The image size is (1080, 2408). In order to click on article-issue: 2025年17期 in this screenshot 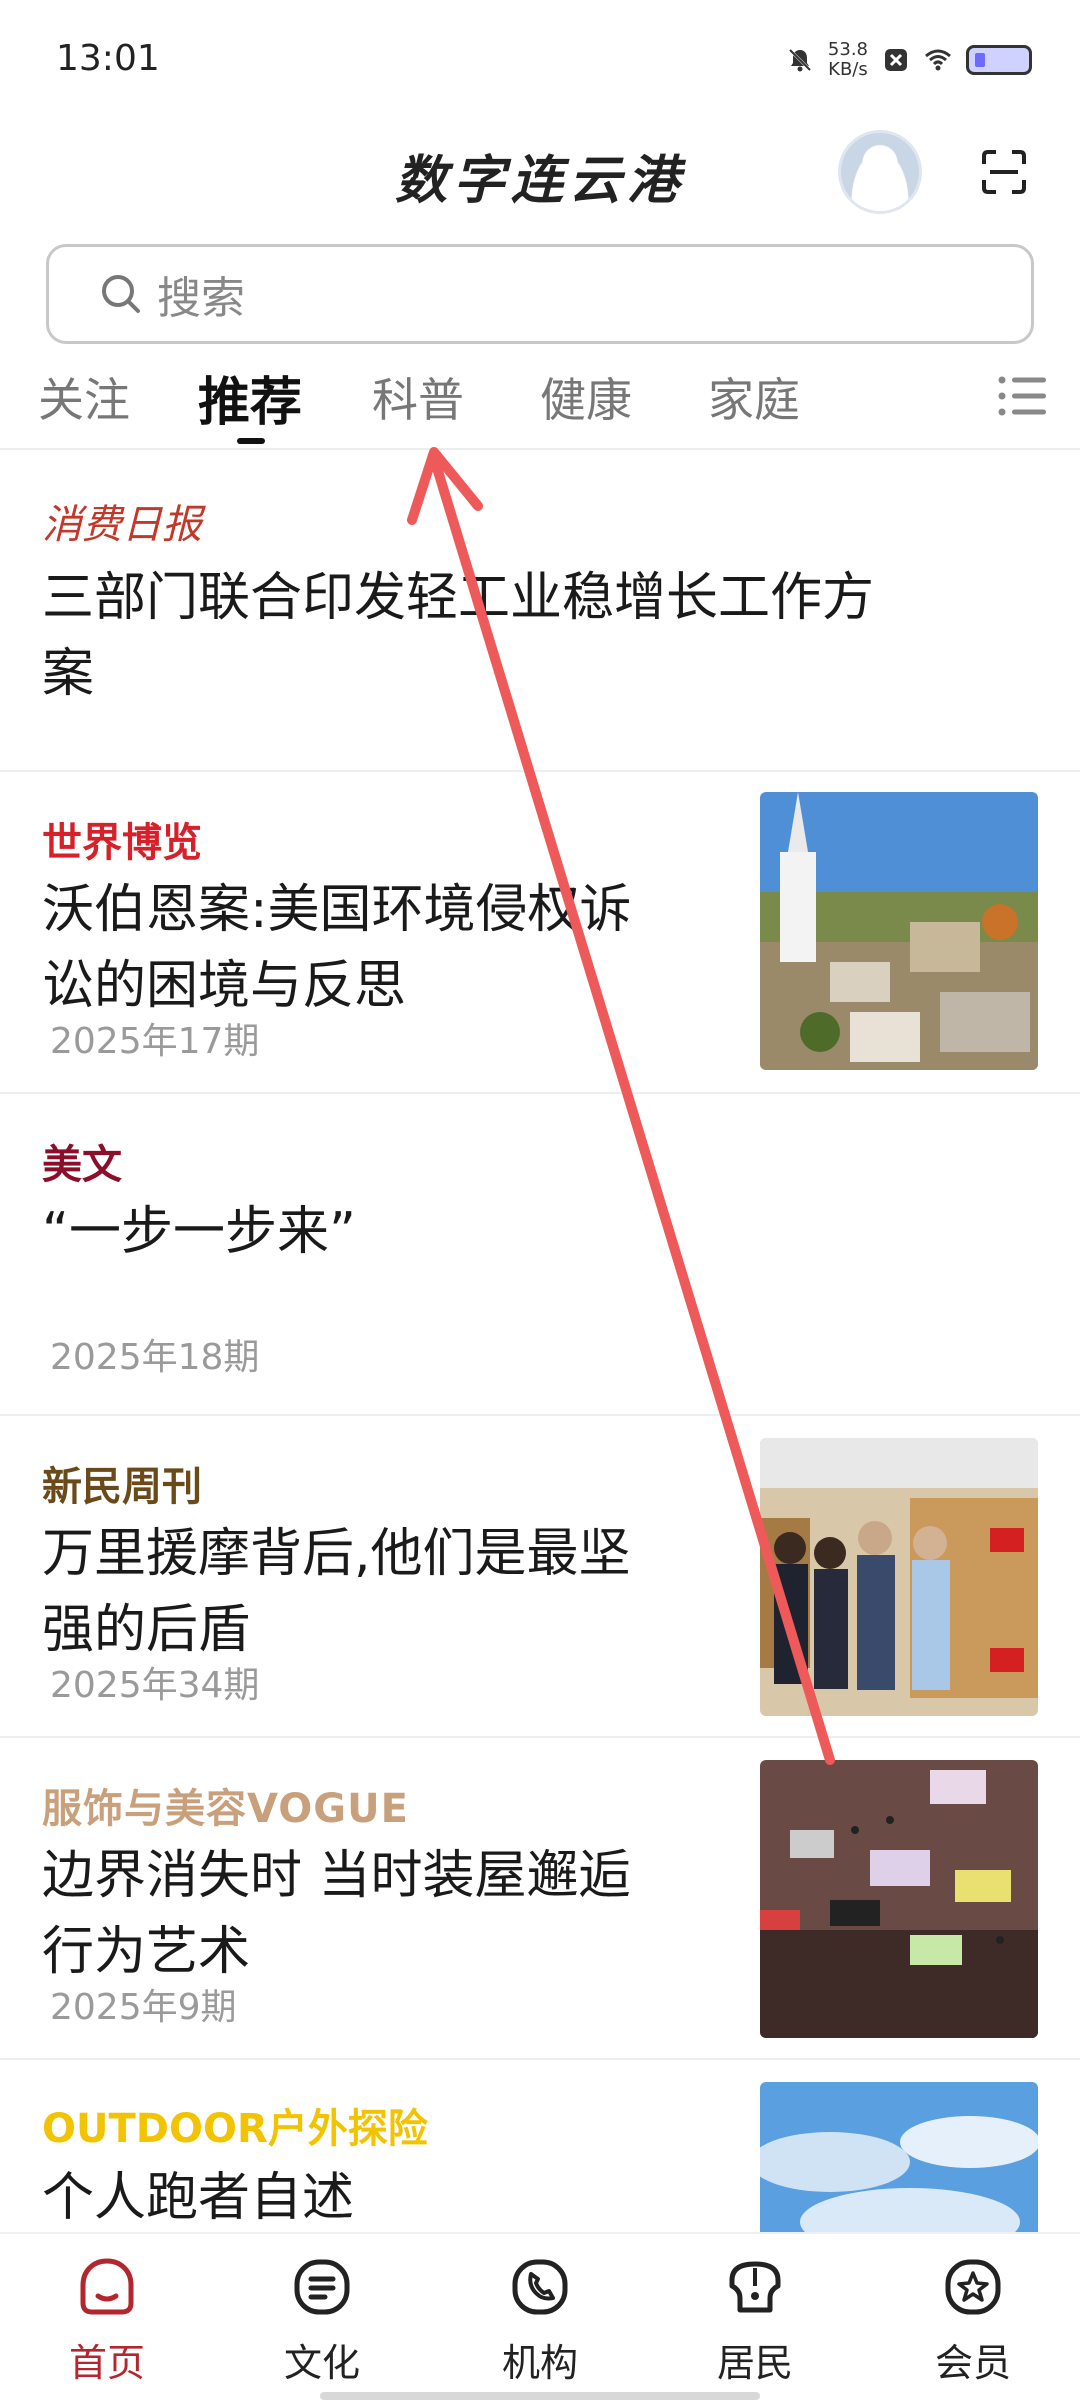, I will do `click(155, 1041)`.